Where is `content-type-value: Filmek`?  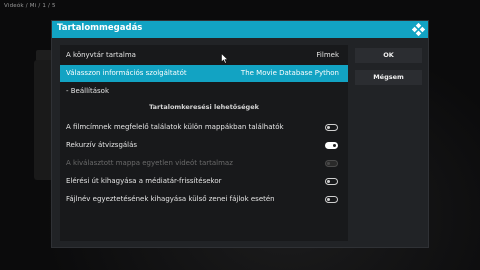 content-type-value: Filmek is located at coordinates (327, 55).